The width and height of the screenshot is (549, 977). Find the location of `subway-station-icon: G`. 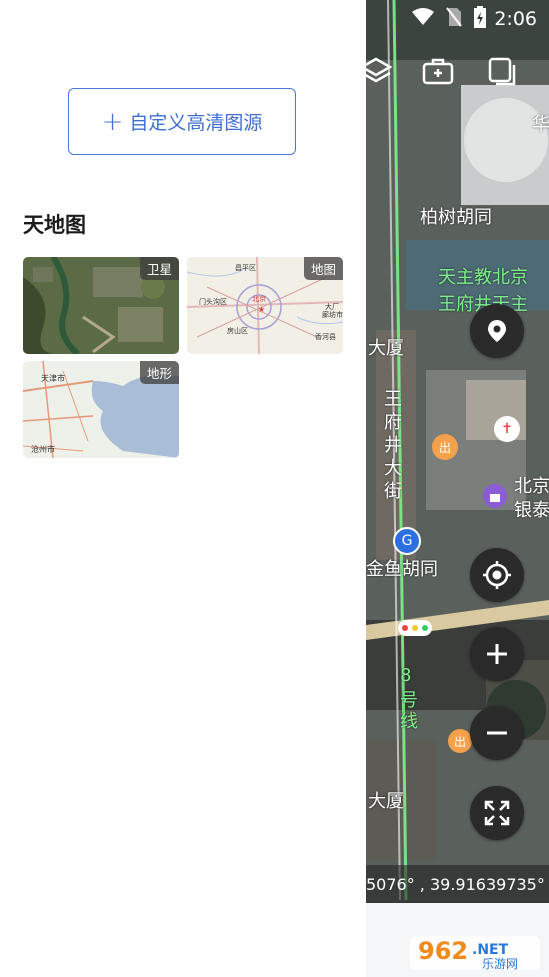

subway-station-icon: G is located at coordinates (407, 541).